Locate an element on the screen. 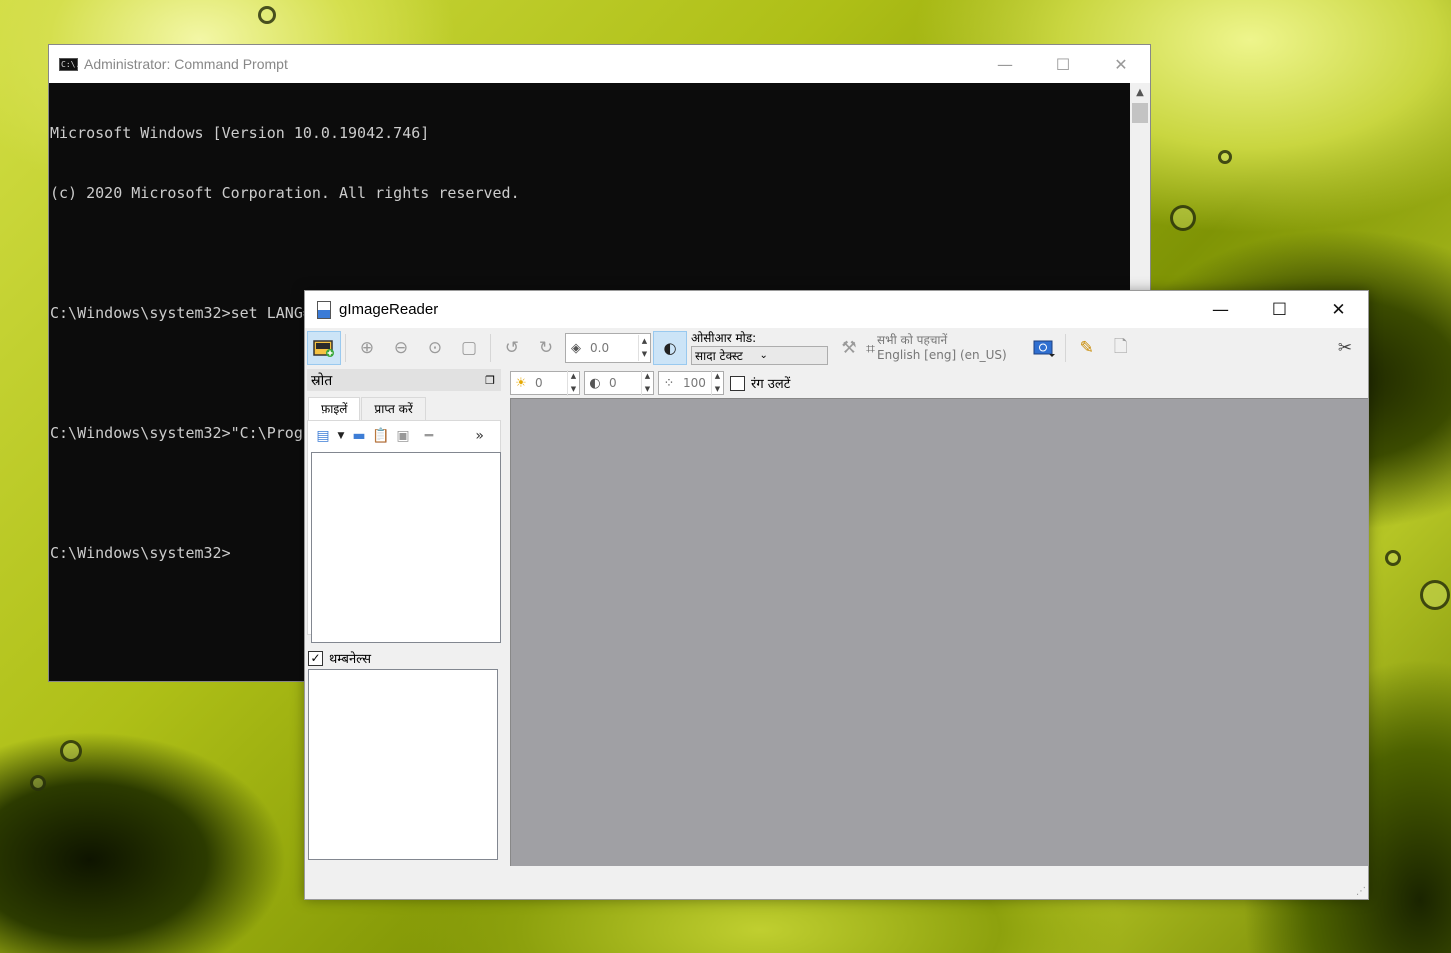 This screenshot has width=1451, height=953. pencil-icon: ✎ is located at coordinates (1086, 348).